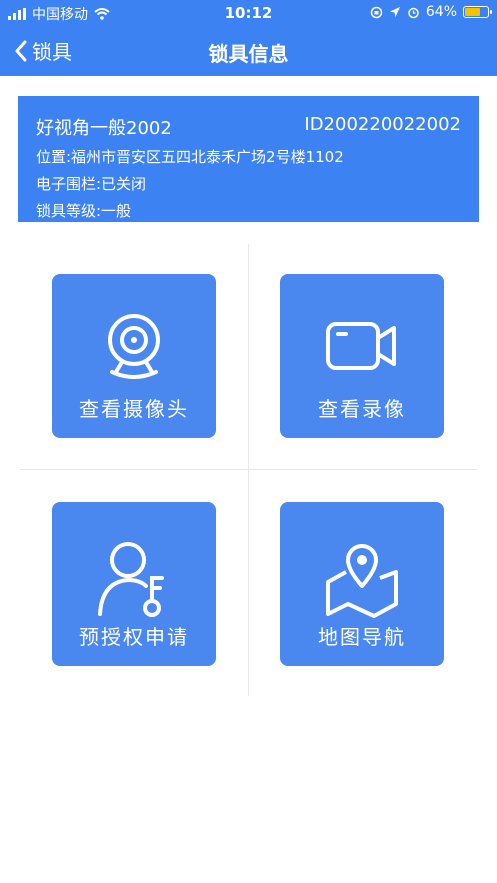  Describe the element at coordinates (362, 409) in the screenshot. I see `view-video-label: 查看录像` at that location.